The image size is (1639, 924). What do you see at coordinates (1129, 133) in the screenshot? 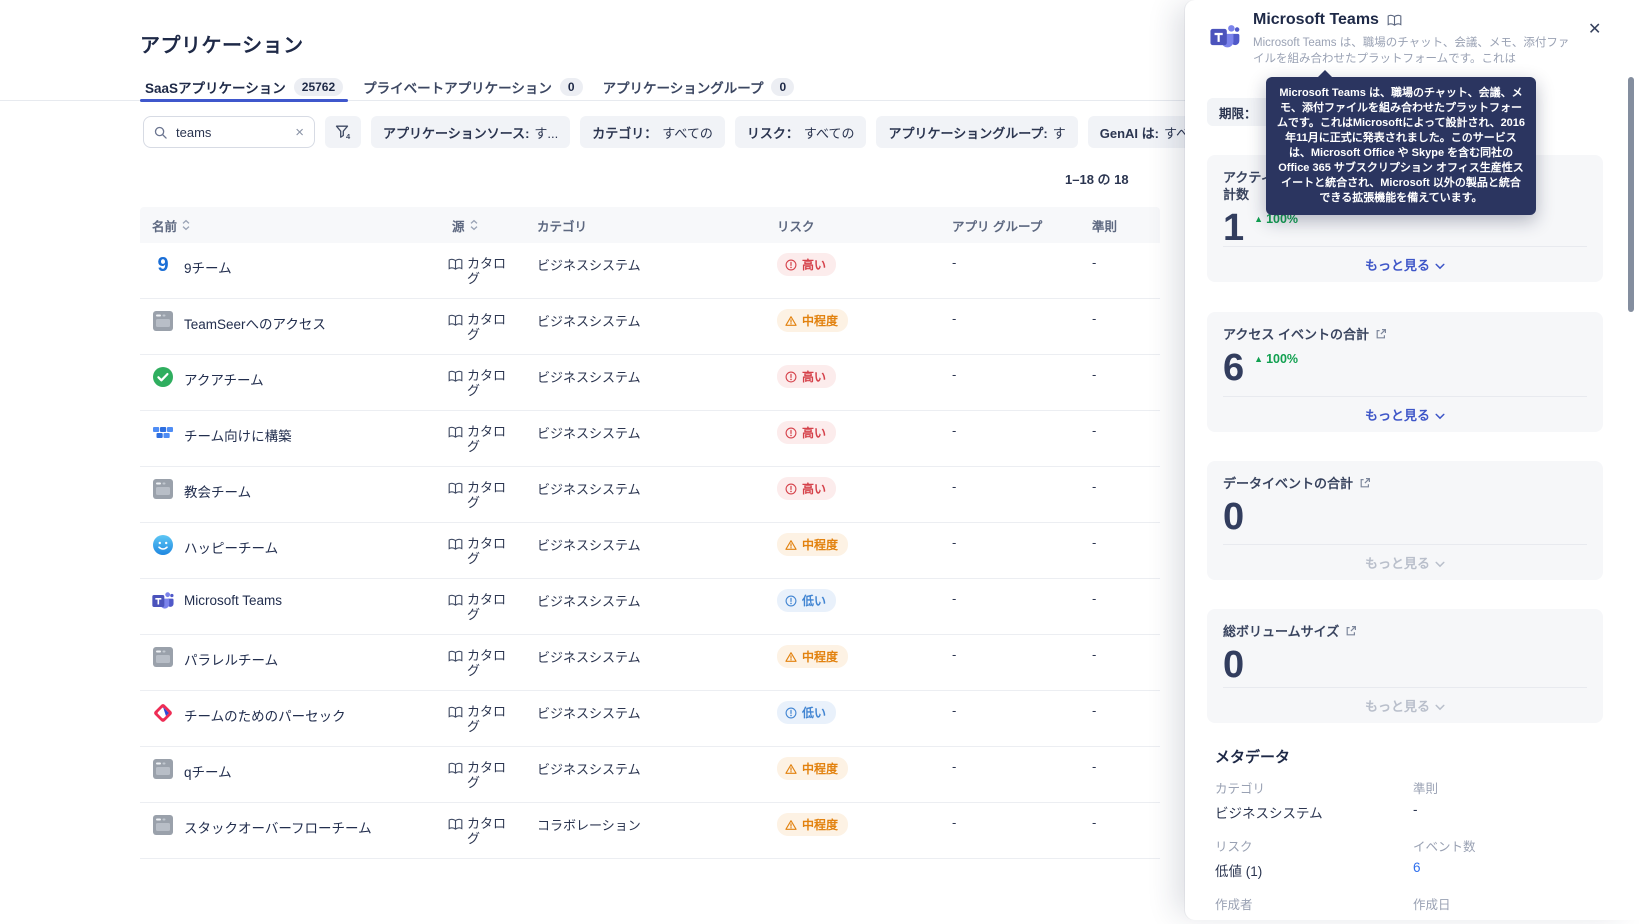
I see `filter-chip-label: GenAI は:` at bounding box center [1129, 133].